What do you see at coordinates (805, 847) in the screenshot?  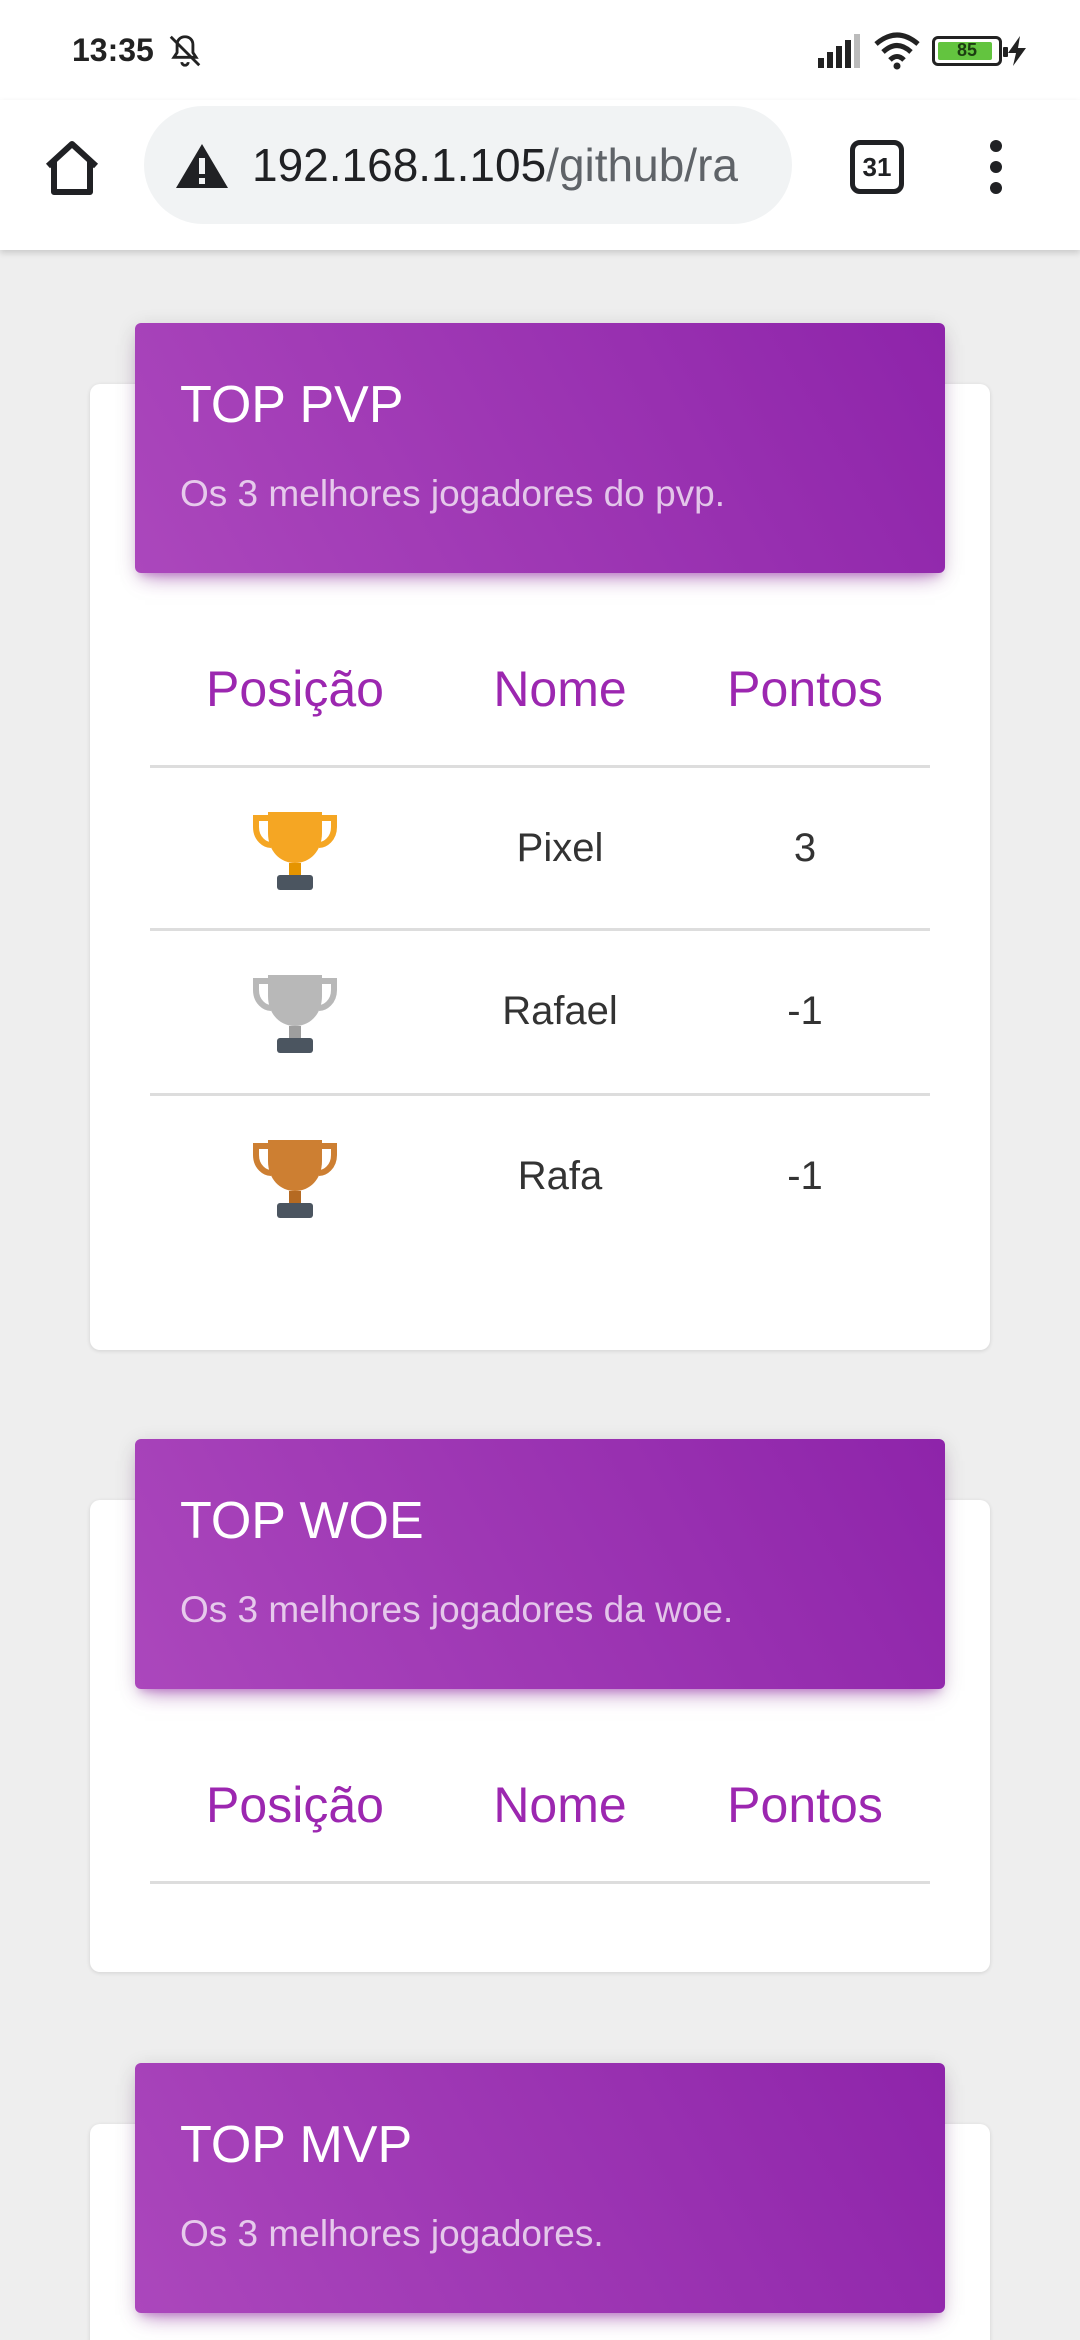 I see `player-points: 3` at bounding box center [805, 847].